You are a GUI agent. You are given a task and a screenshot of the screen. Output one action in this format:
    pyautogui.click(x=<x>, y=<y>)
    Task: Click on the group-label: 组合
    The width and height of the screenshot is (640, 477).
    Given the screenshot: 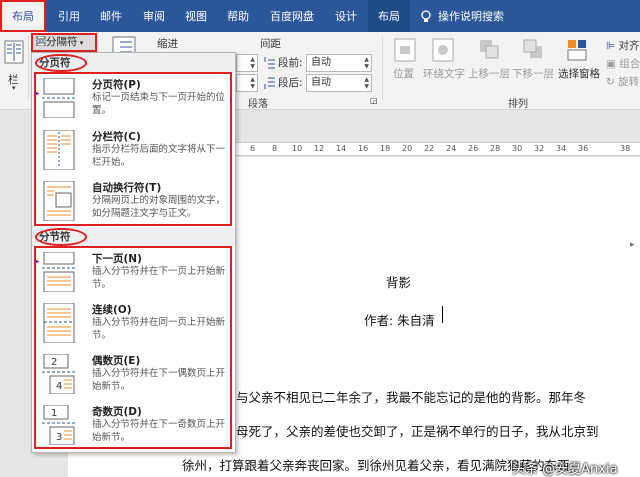 What is the action you would take?
    pyautogui.click(x=629, y=64)
    